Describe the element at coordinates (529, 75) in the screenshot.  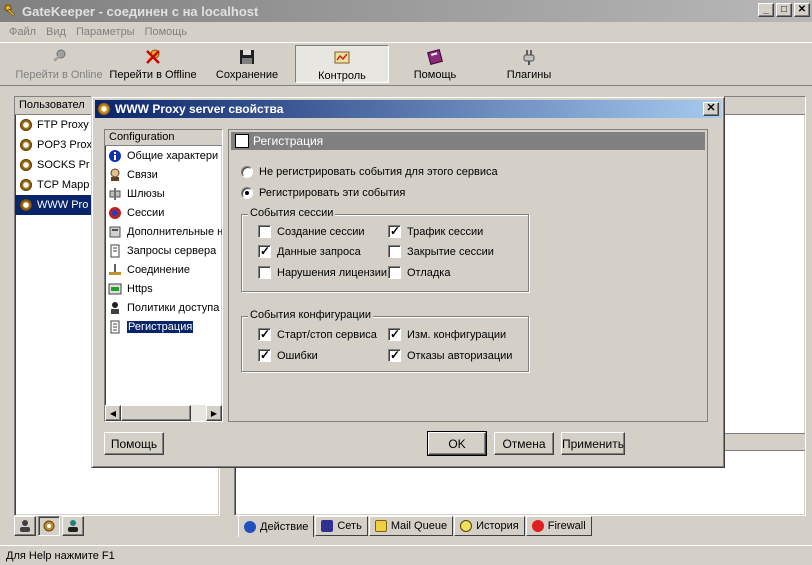
I see `plugins-label: Плагины` at that location.